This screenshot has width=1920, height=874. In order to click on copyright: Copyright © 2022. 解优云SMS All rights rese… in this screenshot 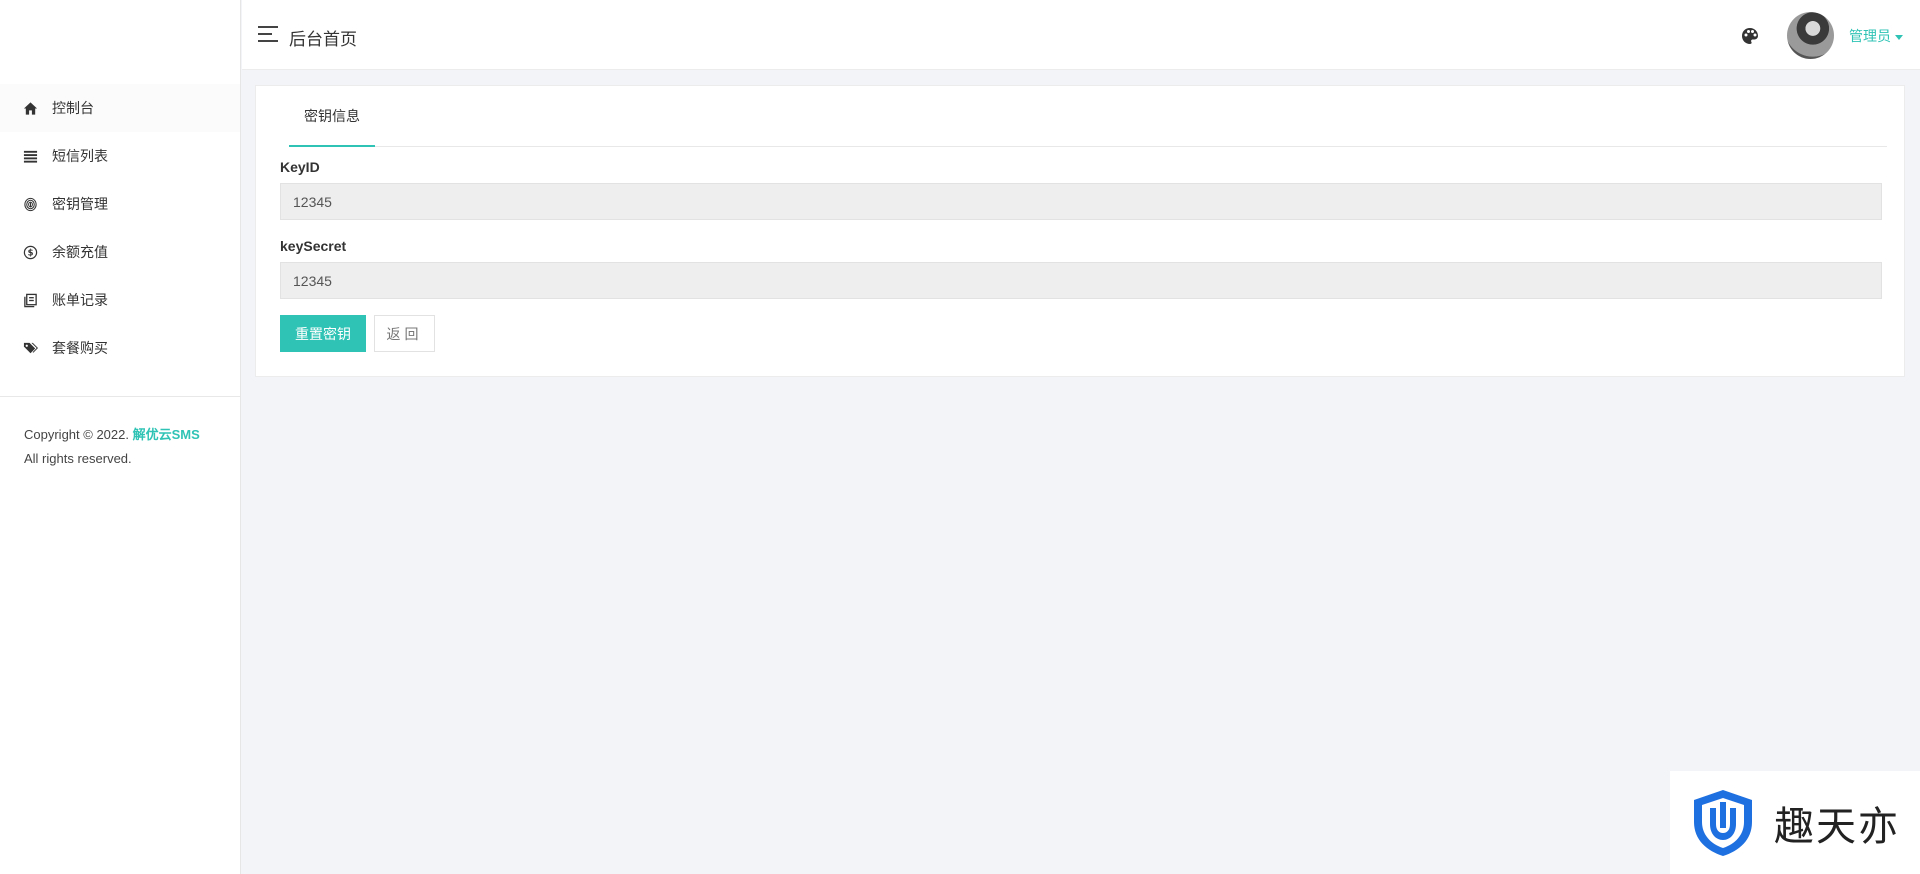, I will do `click(124, 447)`.